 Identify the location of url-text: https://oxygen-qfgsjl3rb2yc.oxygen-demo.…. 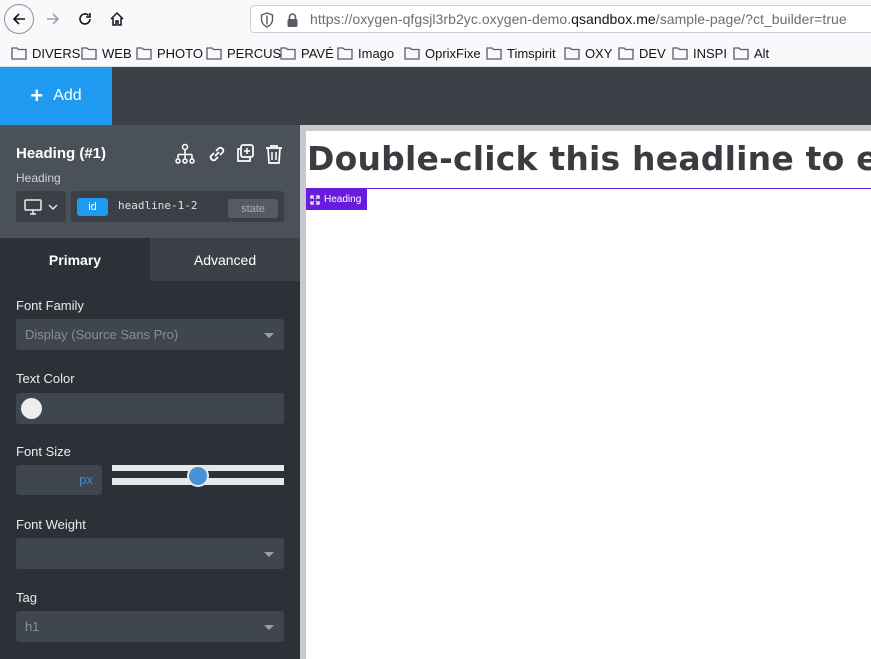
(578, 19).